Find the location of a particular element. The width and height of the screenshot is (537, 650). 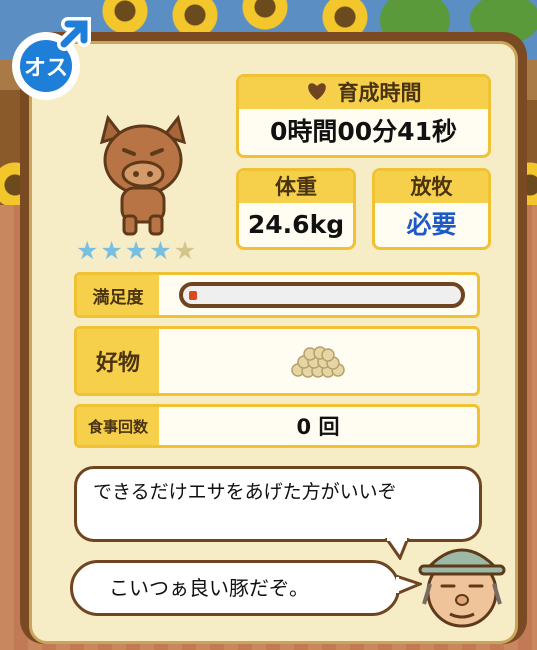

raising-time-value: 0時間00分41秒 is located at coordinates (363, 131).